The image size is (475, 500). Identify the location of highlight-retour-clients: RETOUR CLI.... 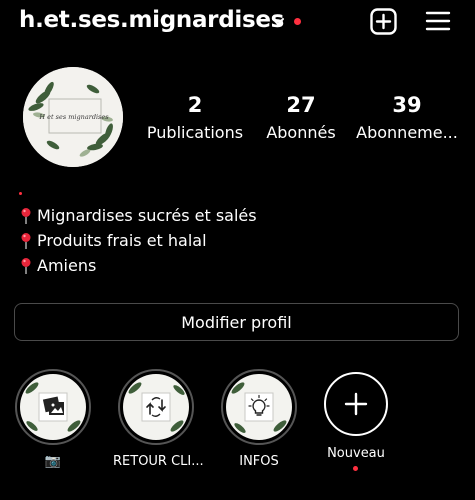
(158, 419).